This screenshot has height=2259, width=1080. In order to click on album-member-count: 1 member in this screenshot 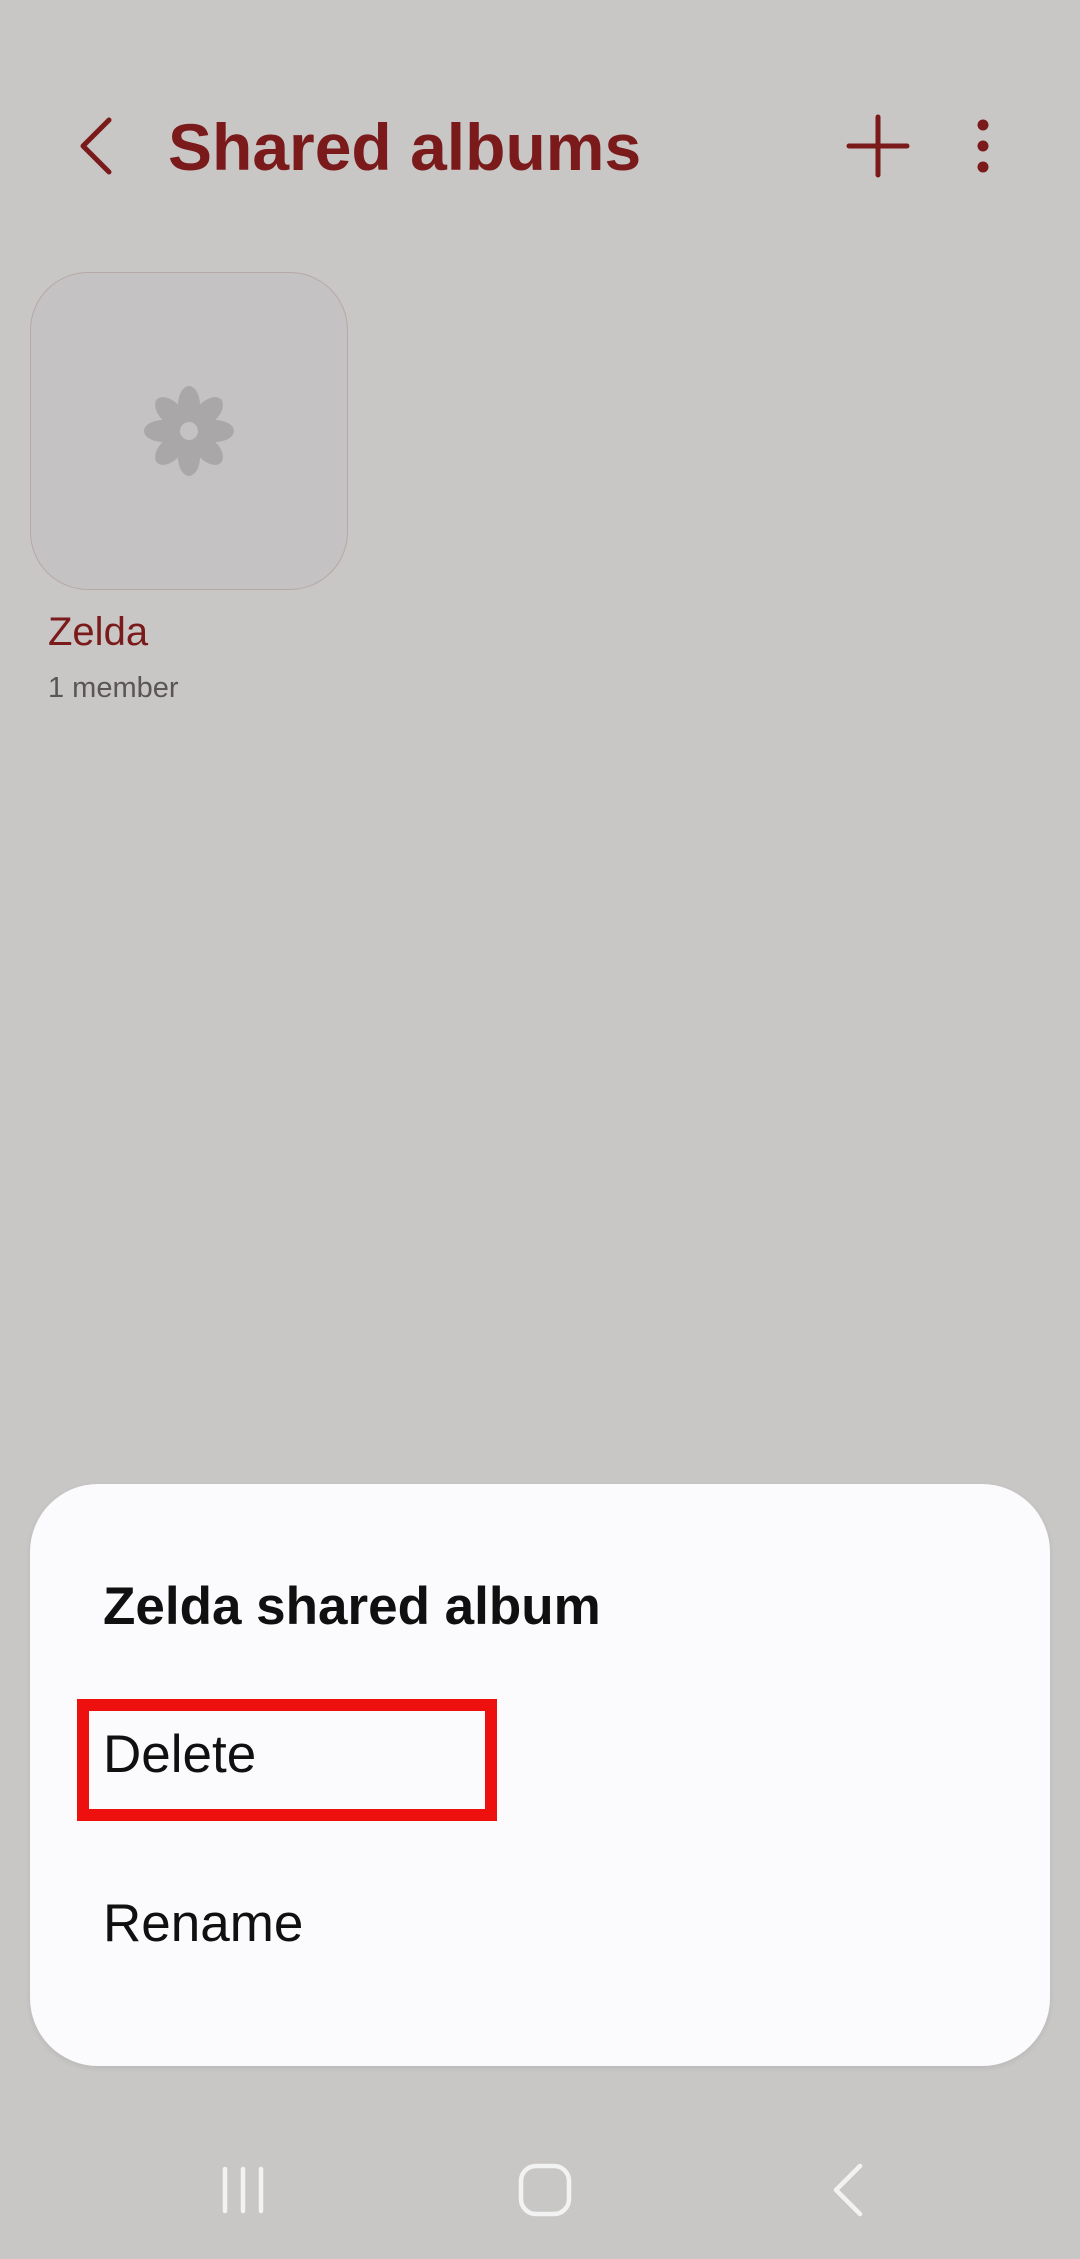, I will do `click(113, 688)`.